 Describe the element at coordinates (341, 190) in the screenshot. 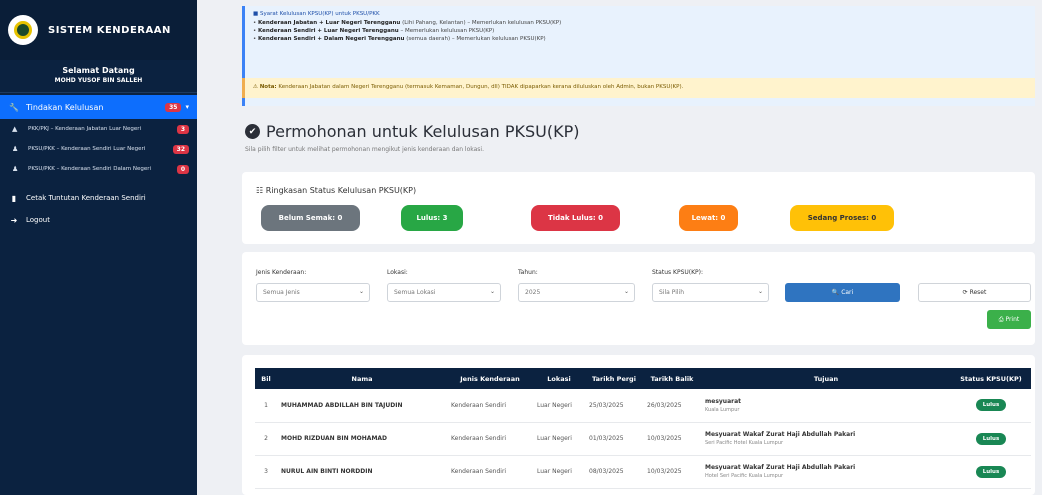

I see `summary-title-text: Ringkasan Status Kelulusan PKSU(KP)` at that location.